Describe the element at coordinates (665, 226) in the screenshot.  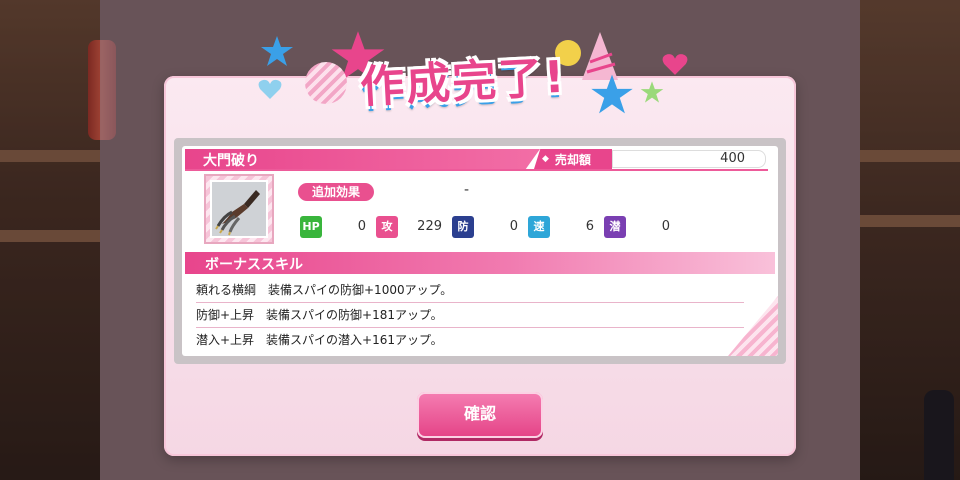
I see `stat-stealth-value: 0` at that location.